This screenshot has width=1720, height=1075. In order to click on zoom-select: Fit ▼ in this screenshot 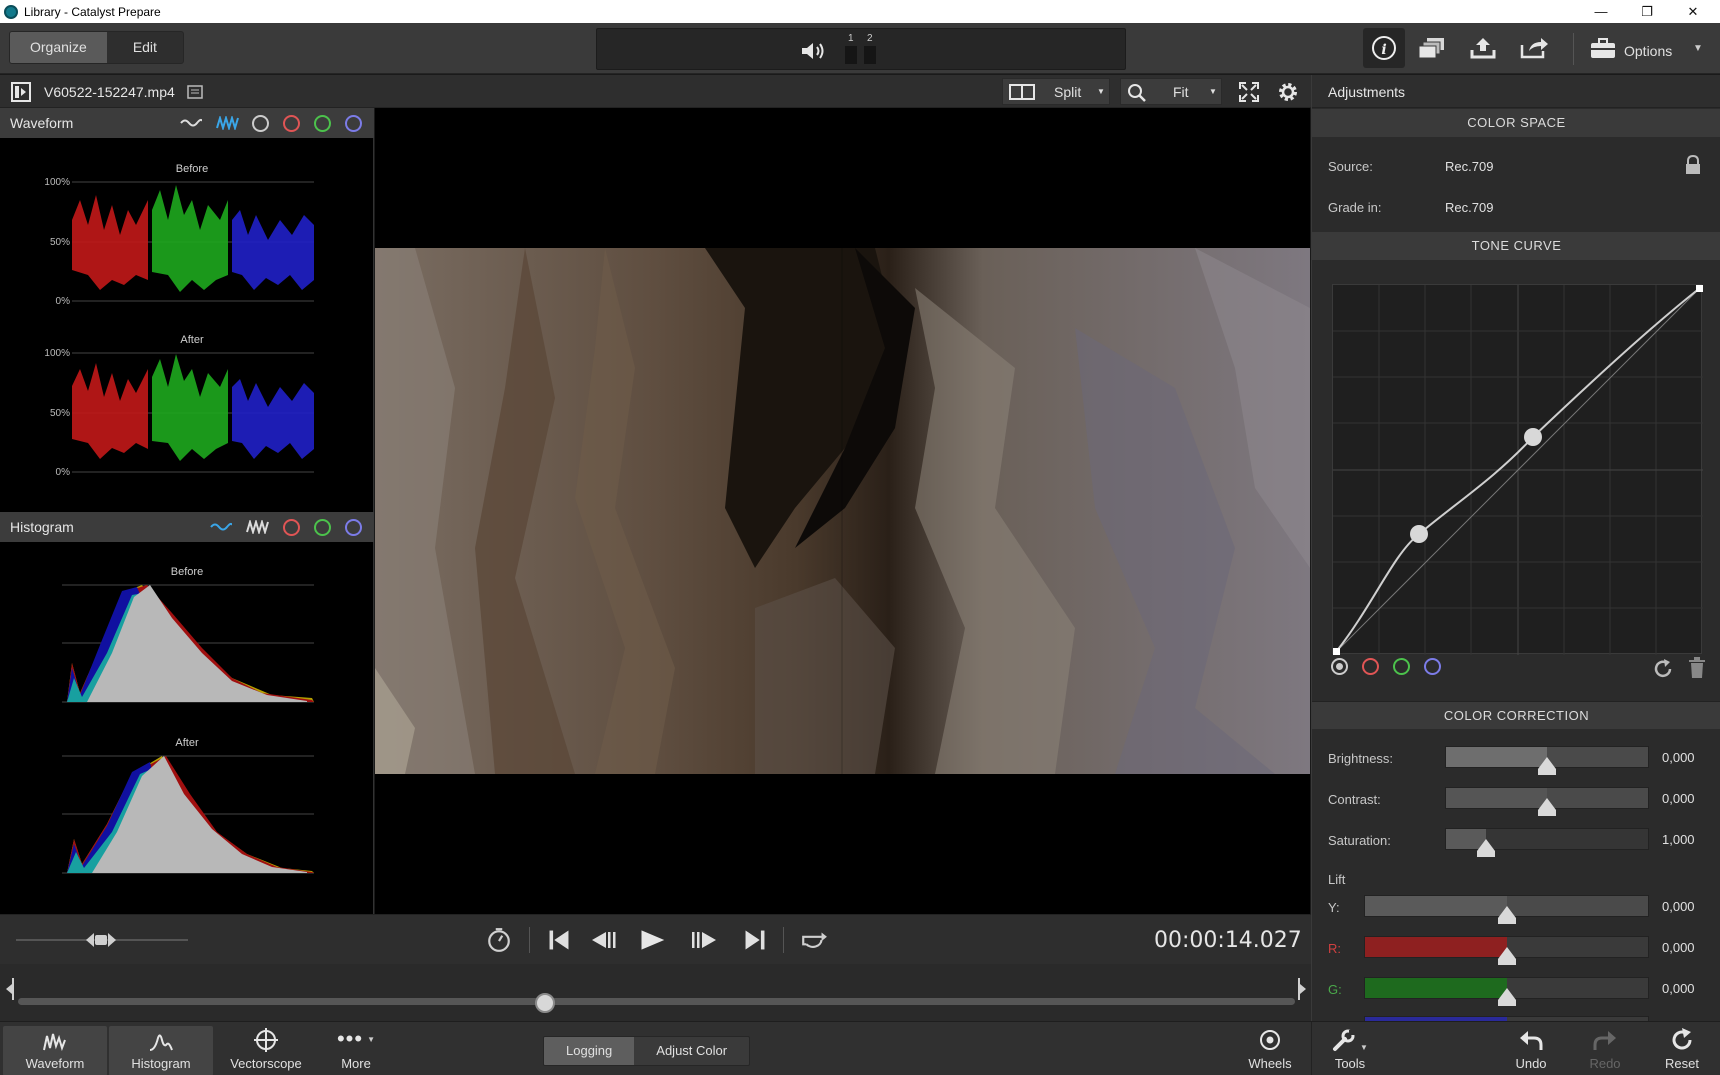, I will do `click(1171, 91)`.